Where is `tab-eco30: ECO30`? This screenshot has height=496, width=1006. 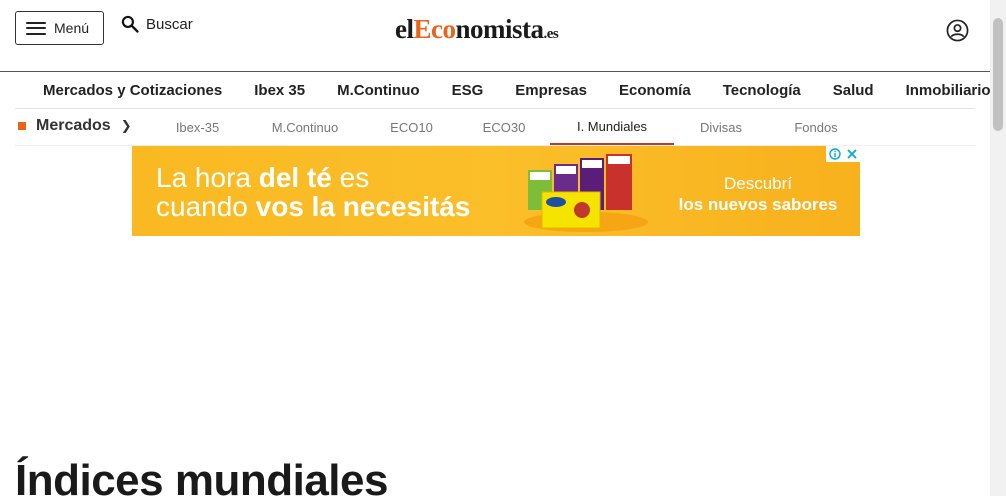
tab-eco30: ECO30 is located at coordinates (504, 127).